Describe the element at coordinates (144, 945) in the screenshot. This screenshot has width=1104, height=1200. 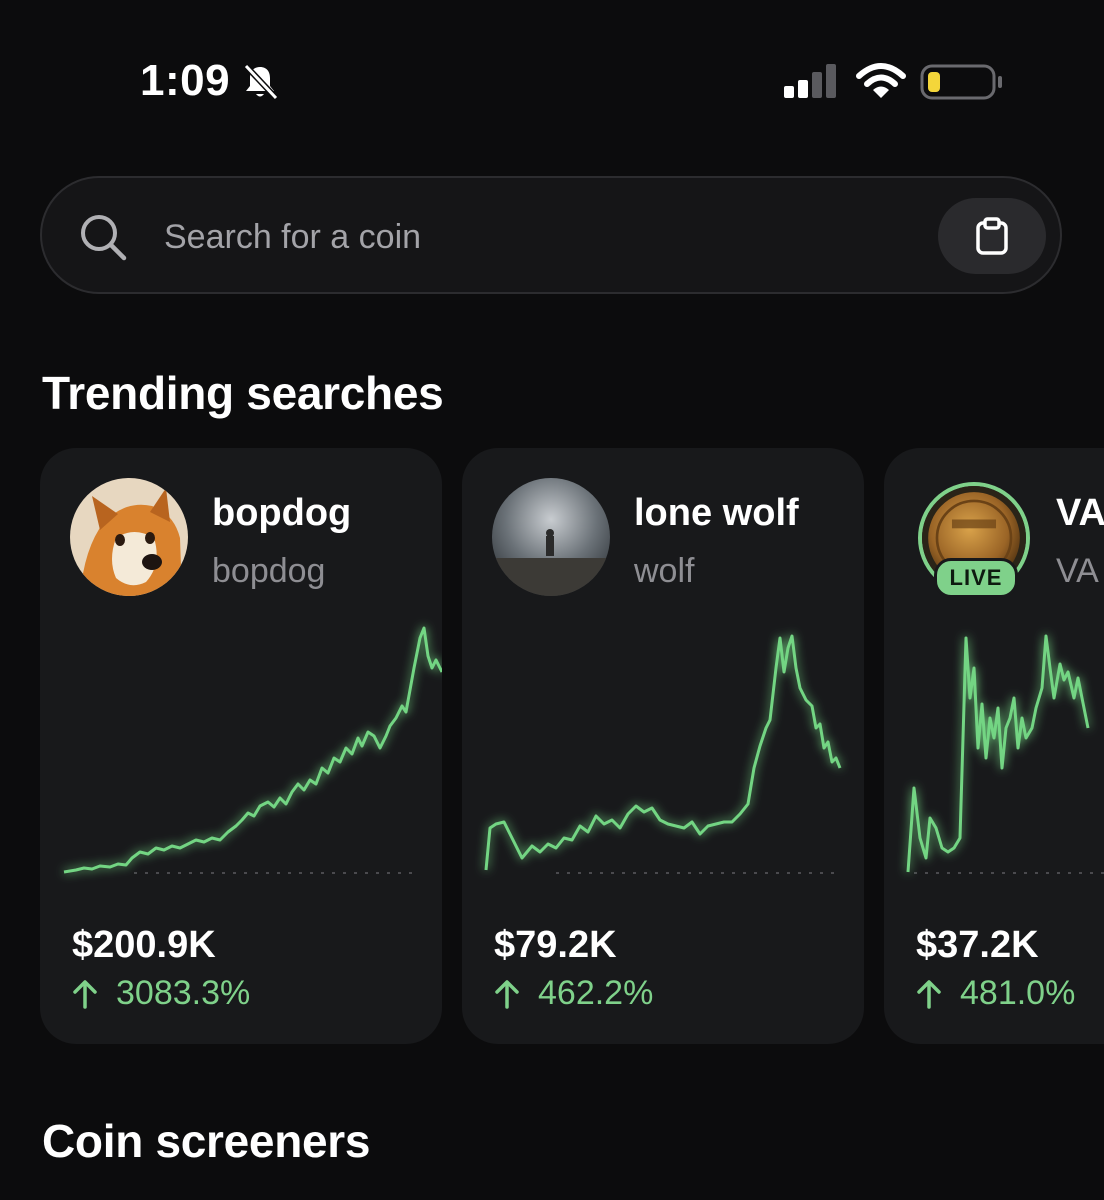
I see `coin-price: $200.9K` at that location.